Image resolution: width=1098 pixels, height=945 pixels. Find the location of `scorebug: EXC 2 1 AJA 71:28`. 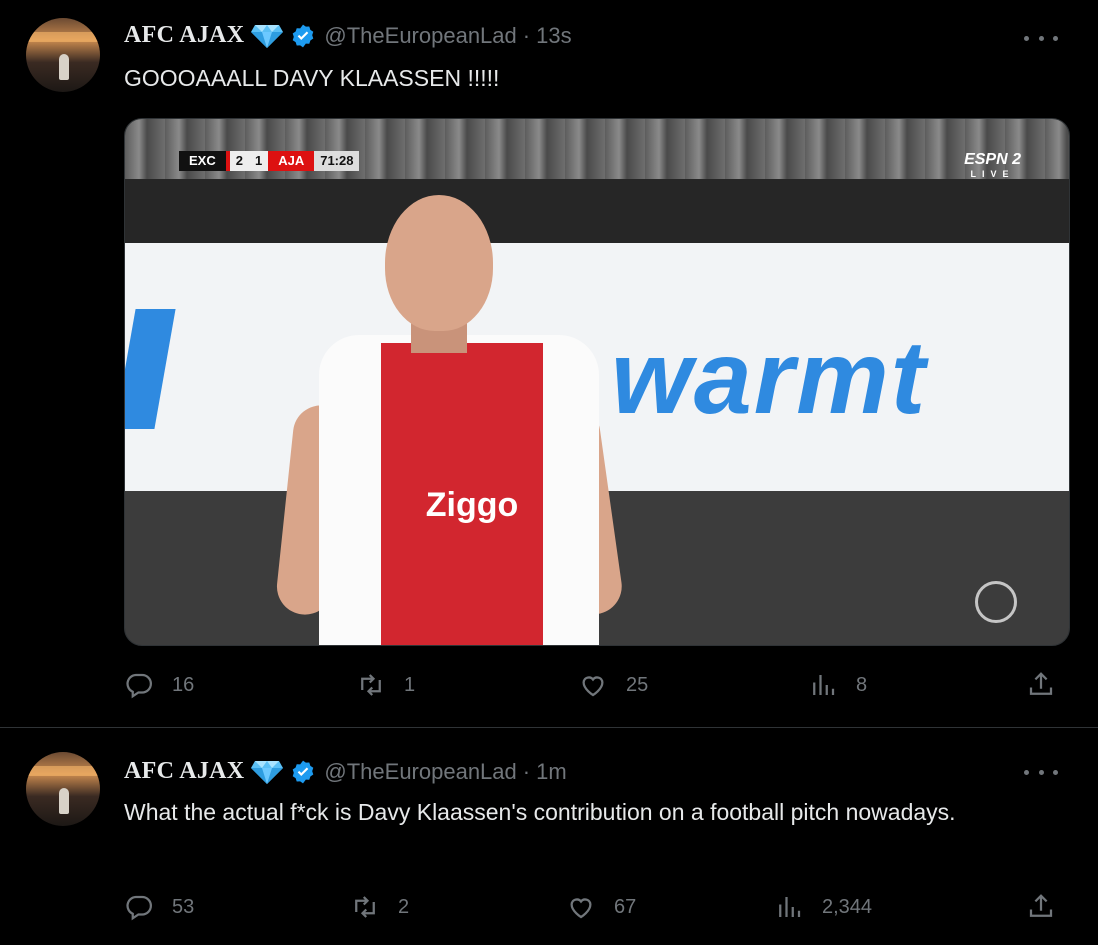

scorebug: EXC 2 1 AJA 71:28 is located at coordinates (269, 161).